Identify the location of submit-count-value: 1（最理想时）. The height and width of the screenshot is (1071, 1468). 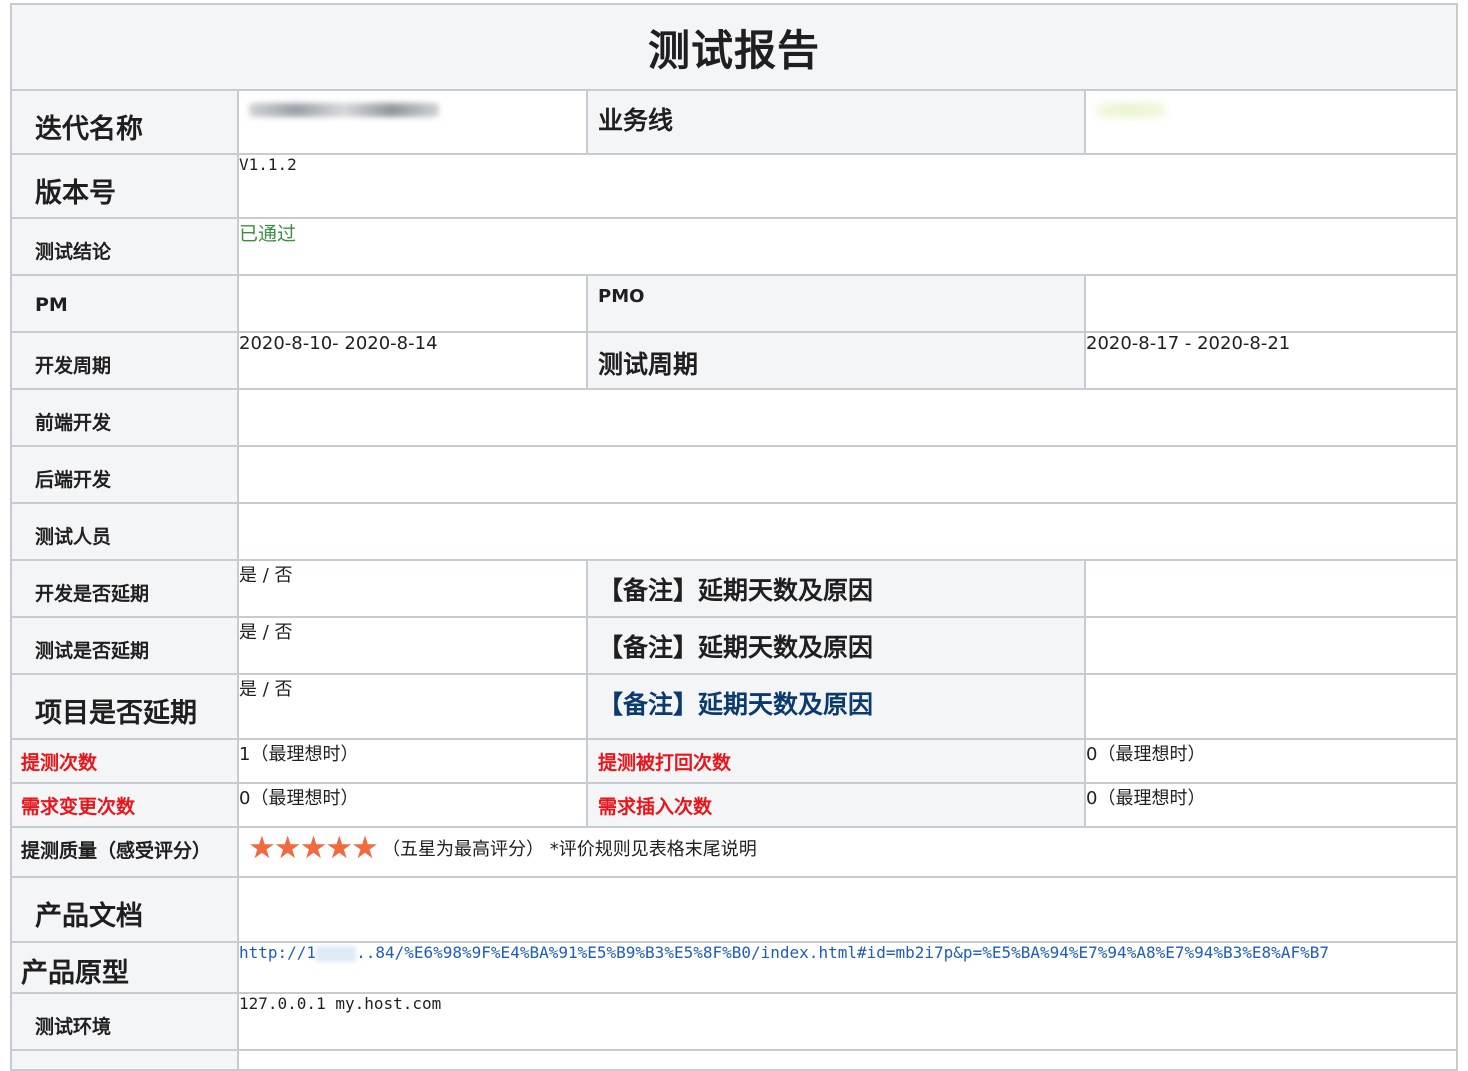
(412, 761).